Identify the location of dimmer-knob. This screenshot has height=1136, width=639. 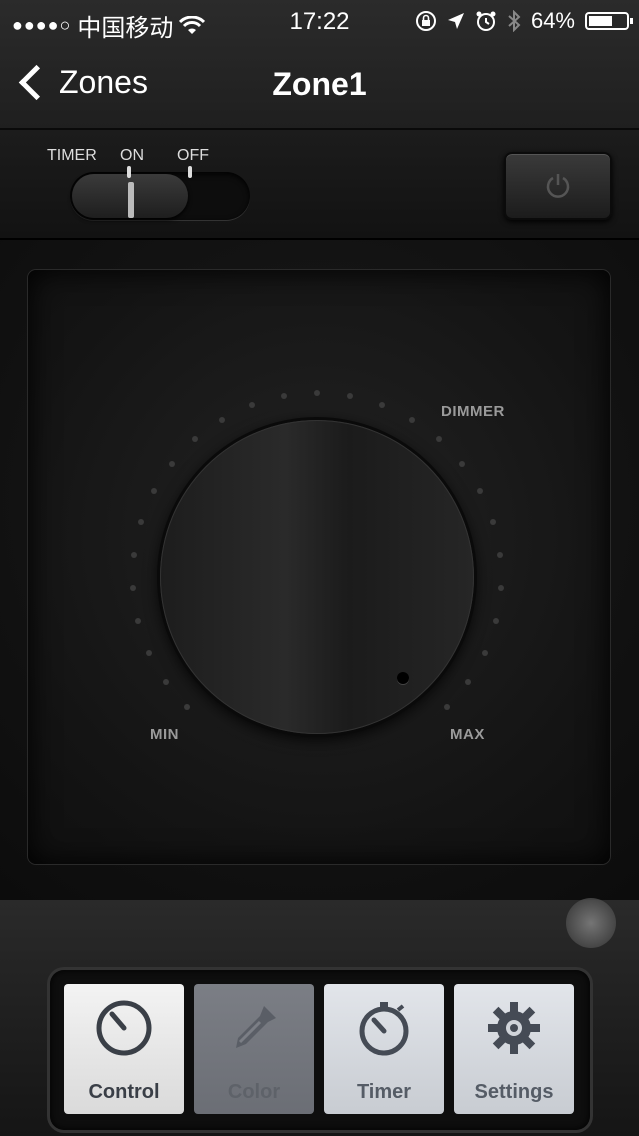
(317, 577).